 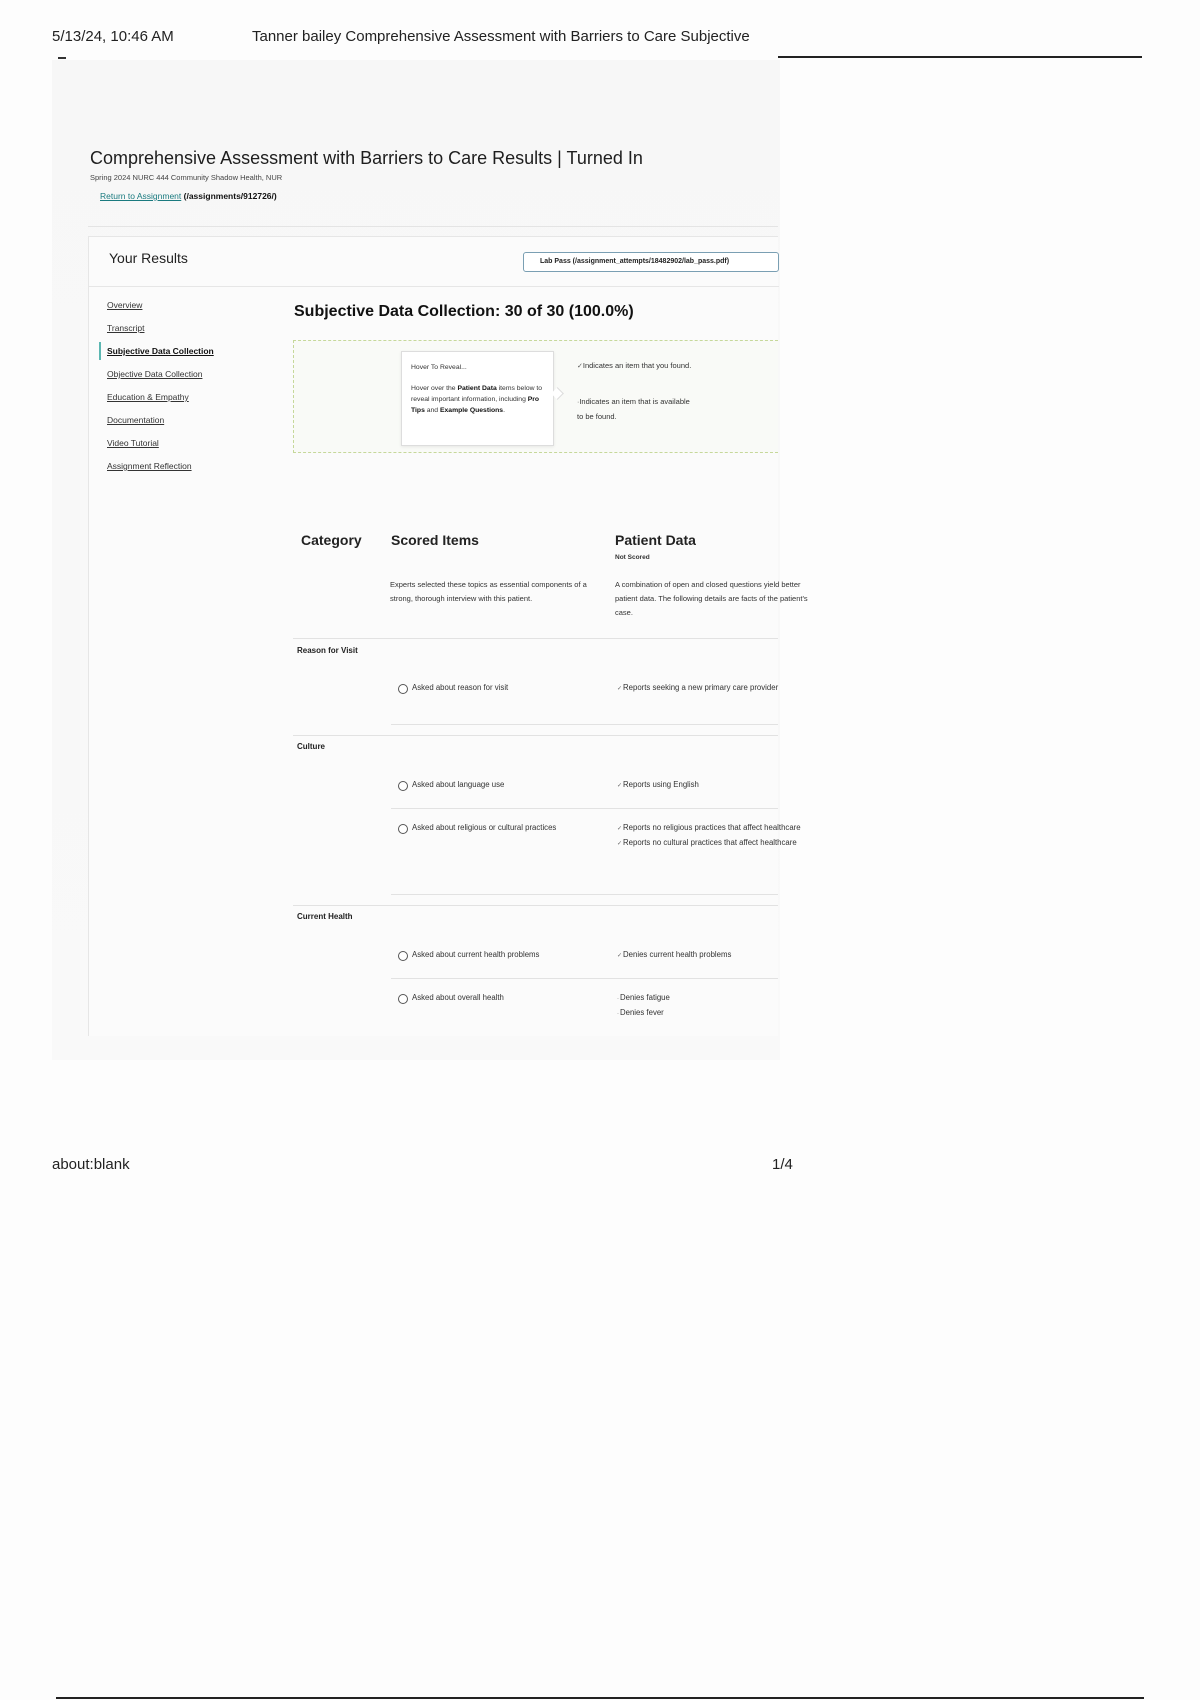 What do you see at coordinates (168, 355) in the screenshot?
I see `nav-item-subjective-data-collection: Subjective Data Collection` at bounding box center [168, 355].